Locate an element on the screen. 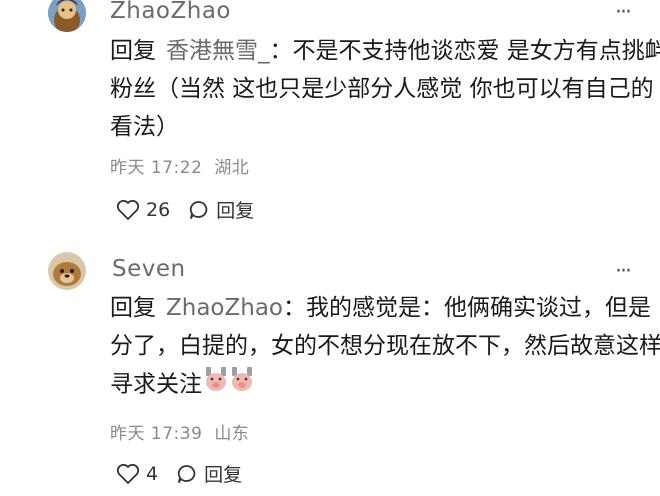  like-button: 4 is located at coordinates (137, 474).